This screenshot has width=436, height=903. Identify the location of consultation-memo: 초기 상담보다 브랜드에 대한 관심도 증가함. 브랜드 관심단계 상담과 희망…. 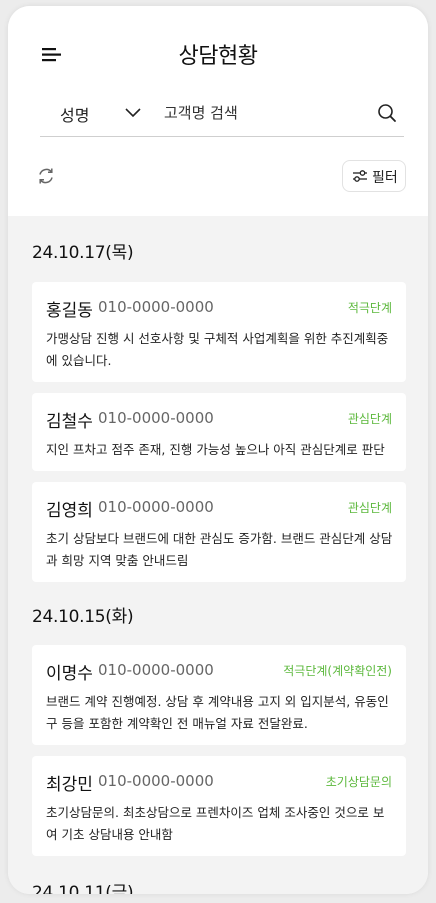
(219, 549).